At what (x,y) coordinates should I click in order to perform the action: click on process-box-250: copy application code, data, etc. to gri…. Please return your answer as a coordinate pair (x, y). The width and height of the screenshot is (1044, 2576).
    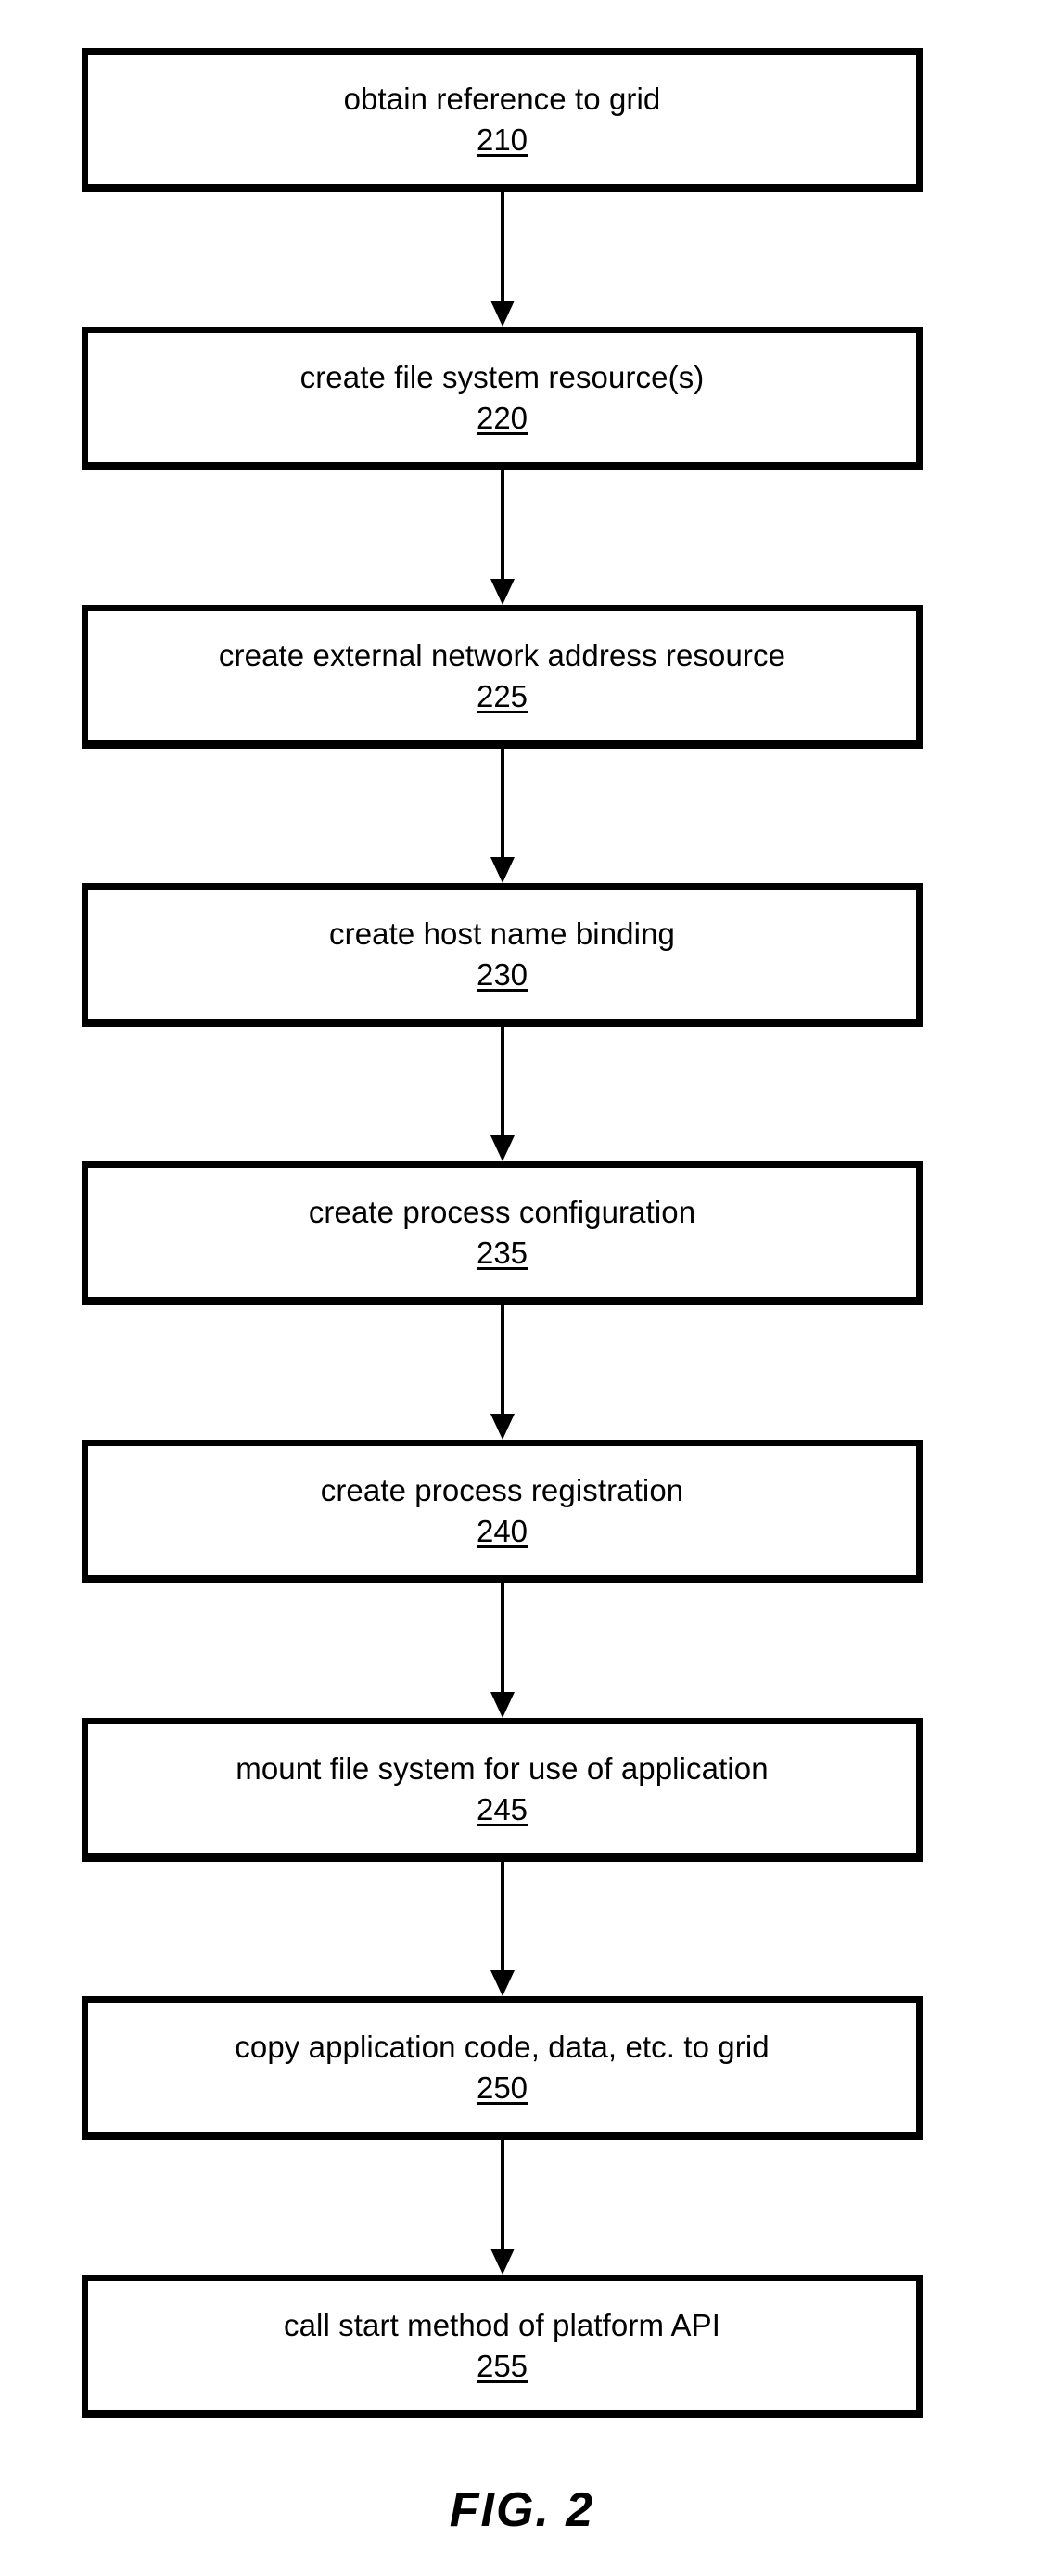
    Looking at the image, I should click on (502, 2068).